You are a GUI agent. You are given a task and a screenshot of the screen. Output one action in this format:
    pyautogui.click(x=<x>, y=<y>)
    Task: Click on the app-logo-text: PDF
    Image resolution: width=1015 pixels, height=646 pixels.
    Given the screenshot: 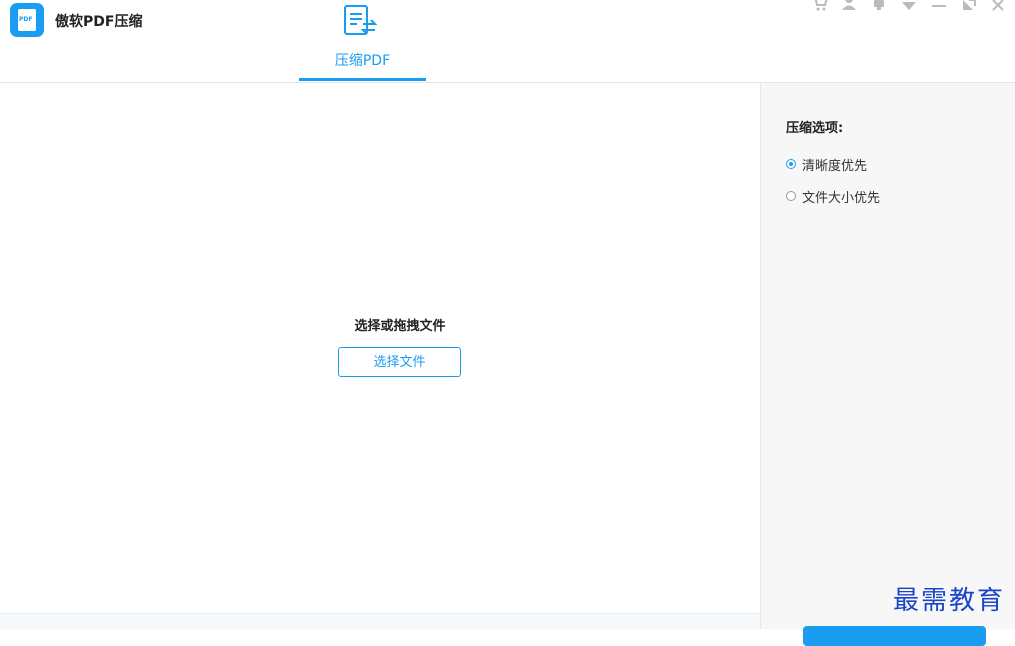 What is the action you would take?
    pyautogui.click(x=26, y=19)
    